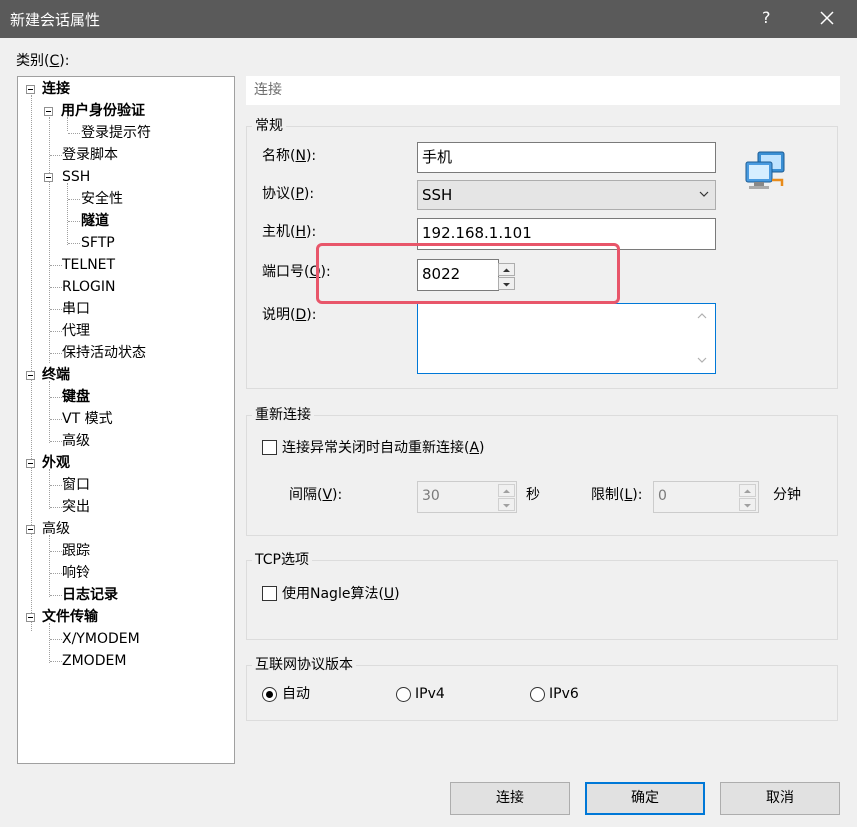  What do you see at coordinates (542, 475) in the screenshot?
I see `reconnect-group` at bounding box center [542, 475].